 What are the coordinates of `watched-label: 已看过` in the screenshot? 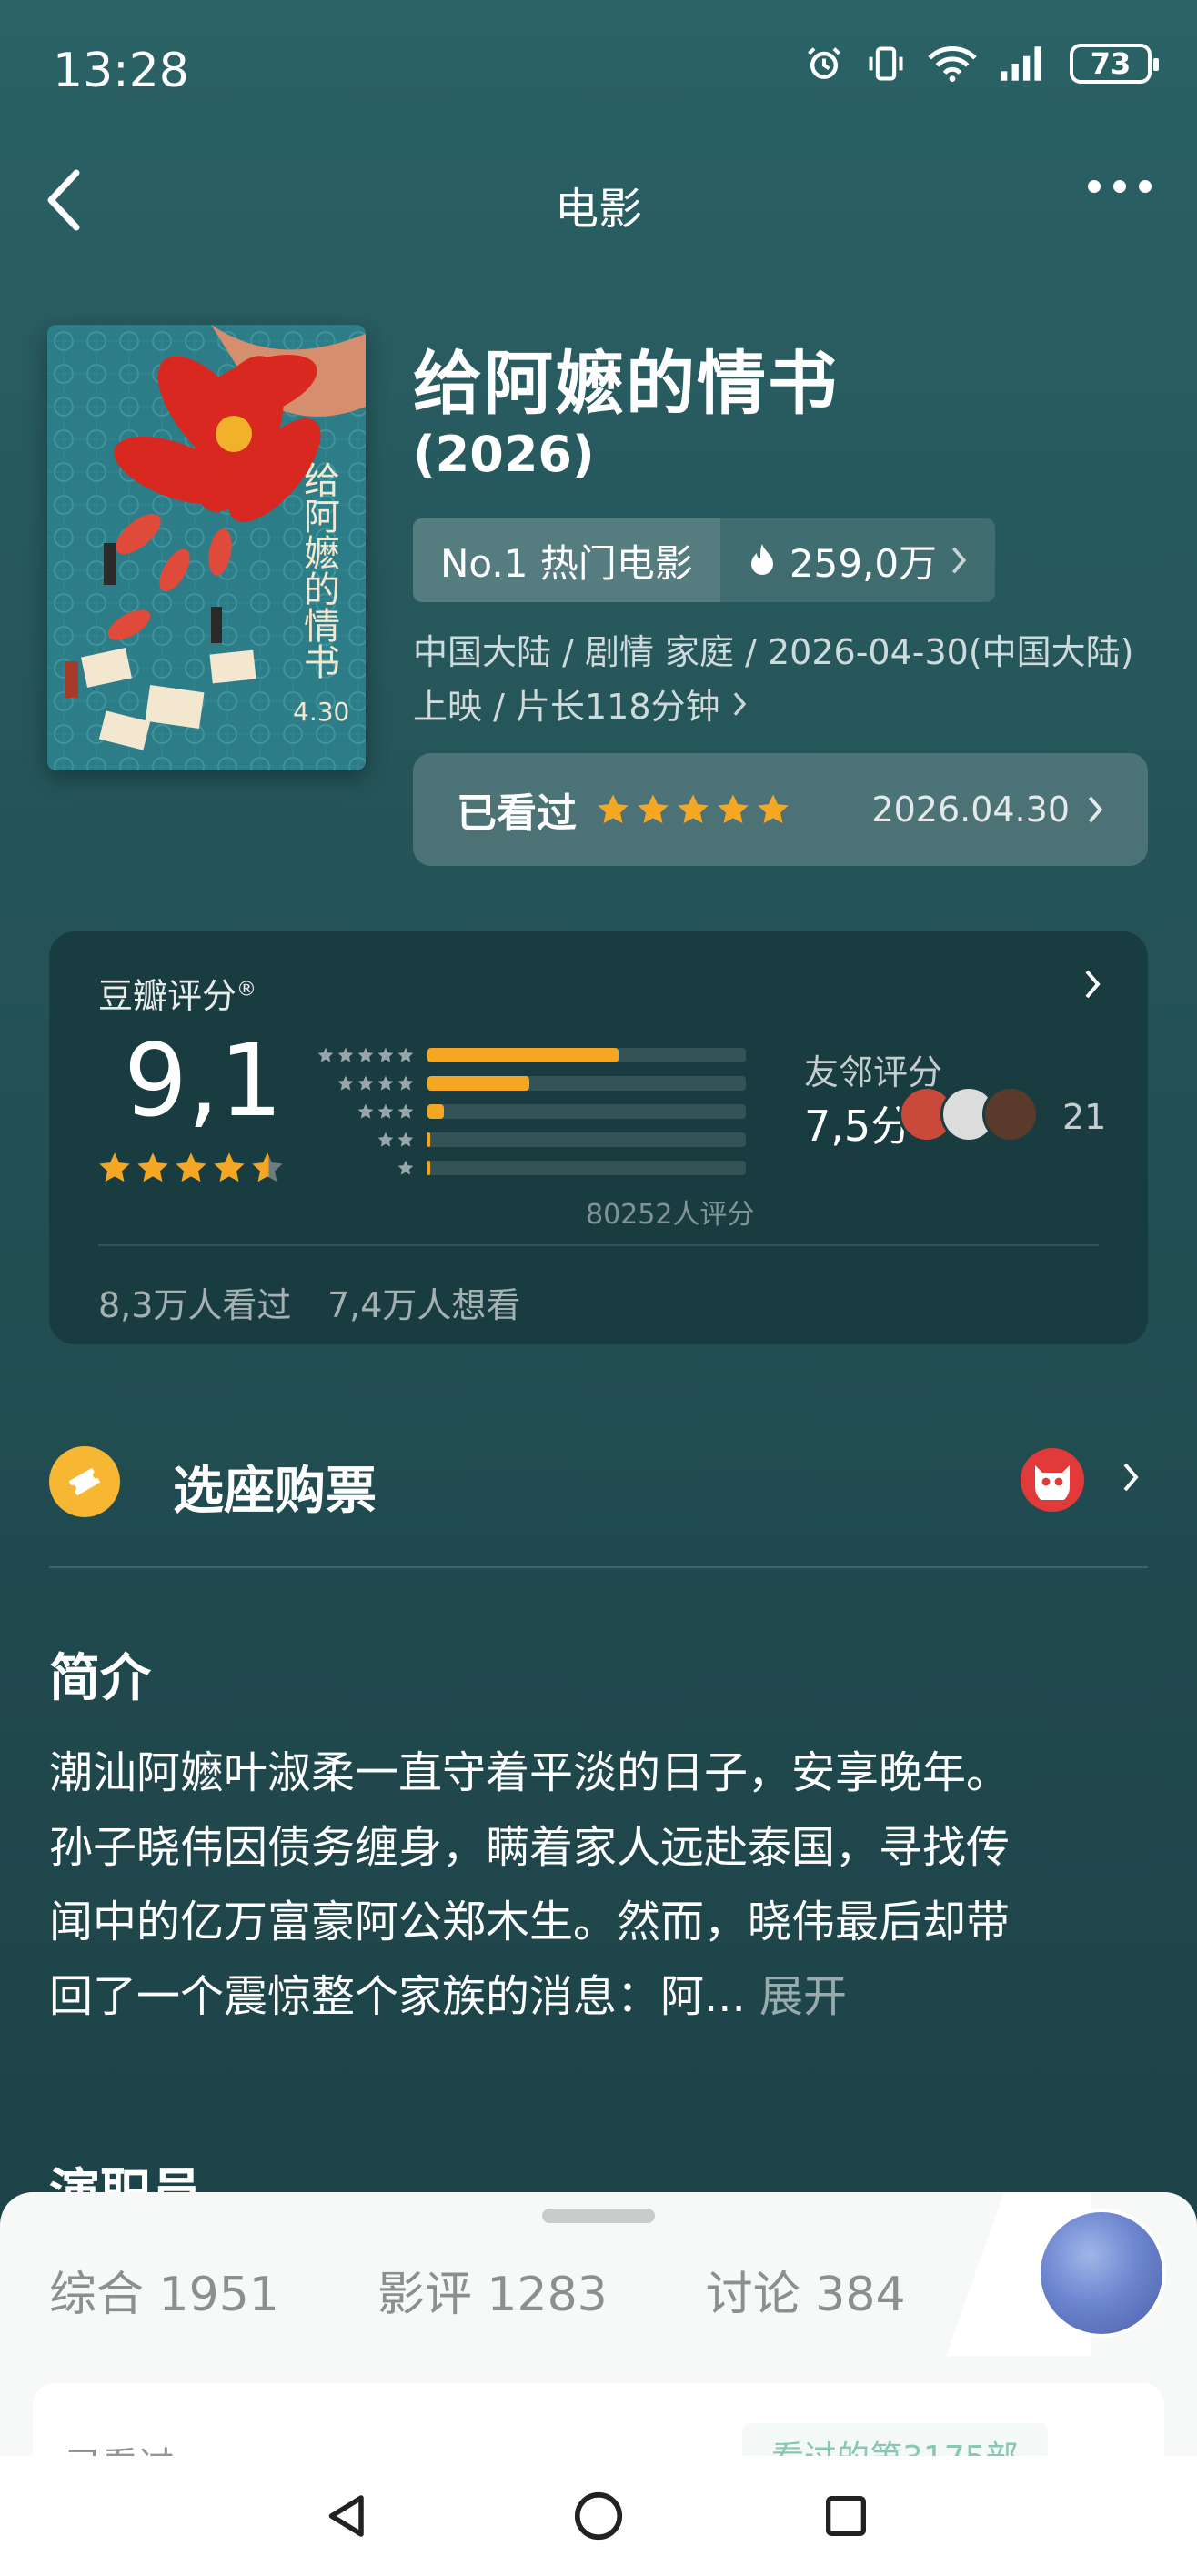 It's located at (517, 813).